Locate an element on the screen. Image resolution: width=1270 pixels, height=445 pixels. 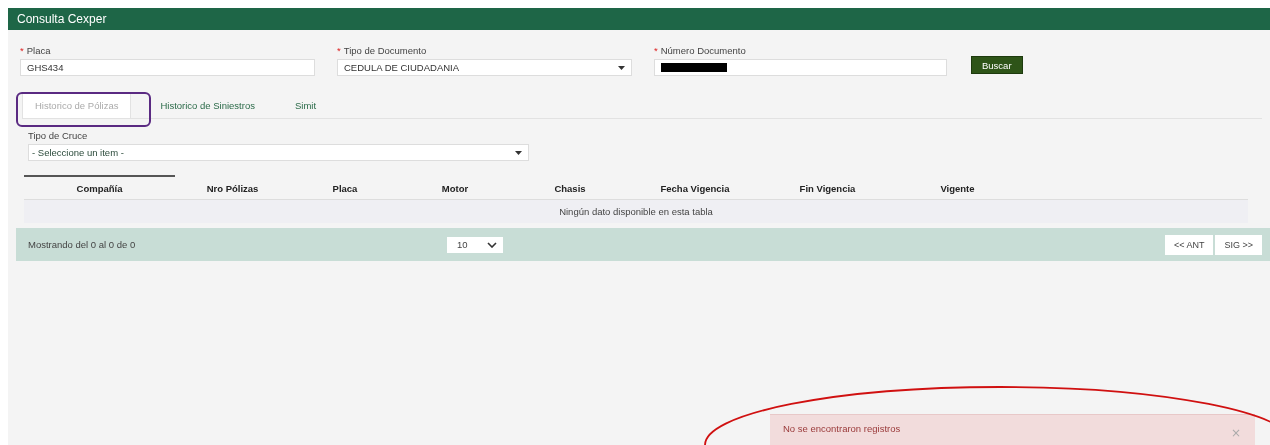
input-field is located at coordinates (800, 67).